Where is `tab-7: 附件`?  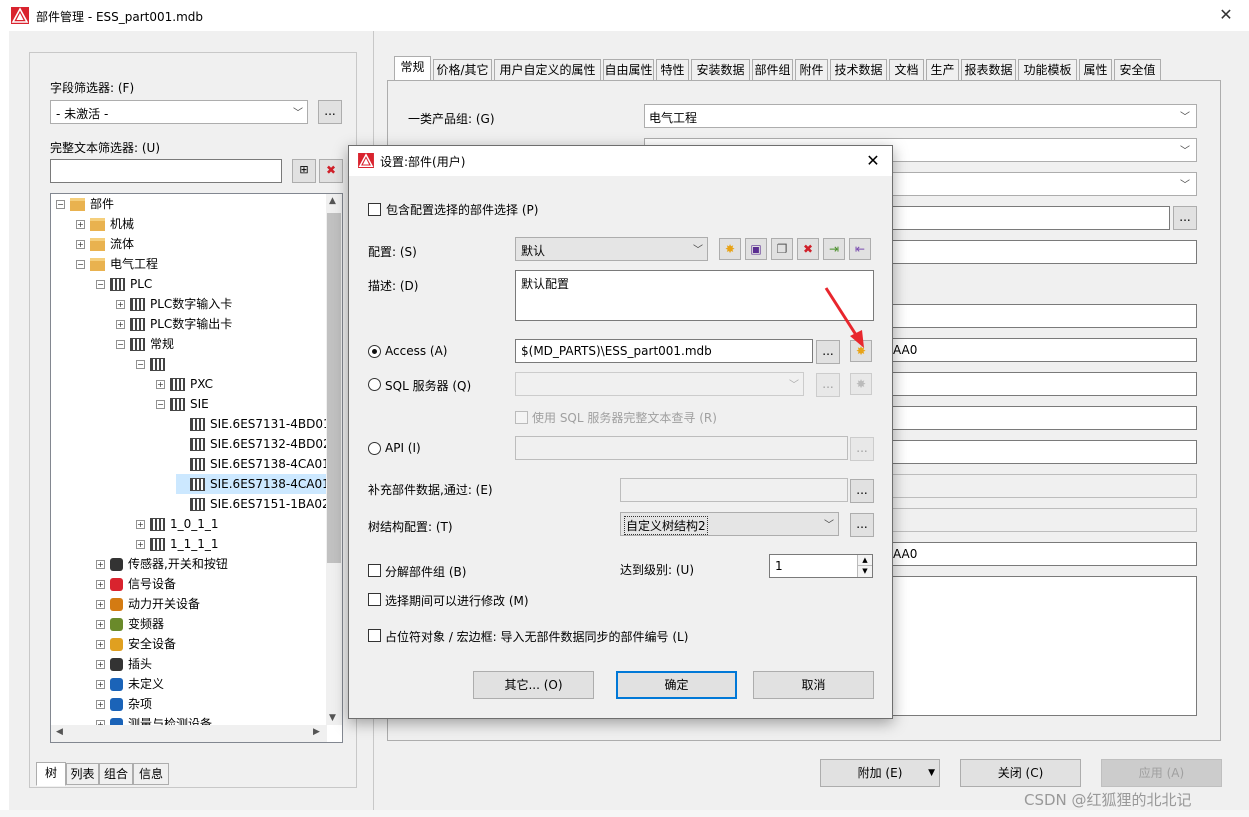 tab-7: 附件 is located at coordinates (811, 69).